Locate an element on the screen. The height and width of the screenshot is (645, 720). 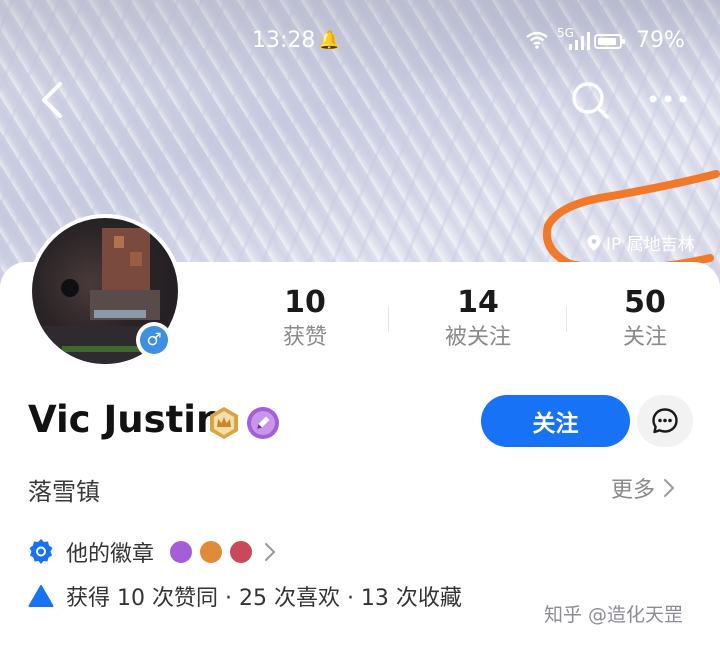
location-pin-icon is located at coordinates (594, 242).